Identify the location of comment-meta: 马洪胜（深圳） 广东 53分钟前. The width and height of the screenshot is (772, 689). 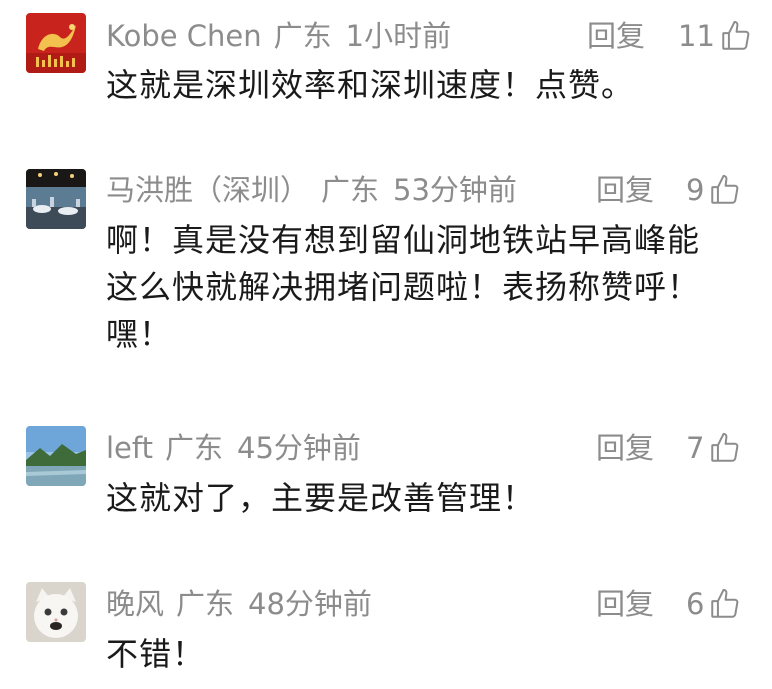
(318, 190).